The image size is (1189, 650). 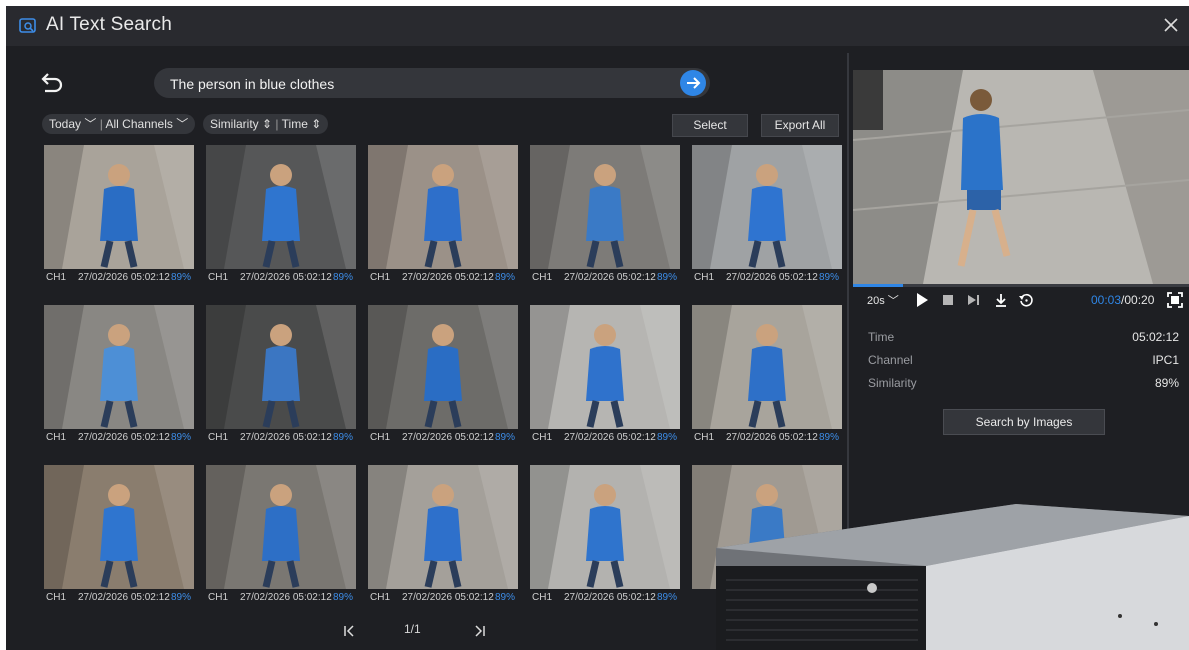 What do you see at coordinates (1171, 25) in the screenshot?
I see `close-icon` at bounding box center [1171, 25].